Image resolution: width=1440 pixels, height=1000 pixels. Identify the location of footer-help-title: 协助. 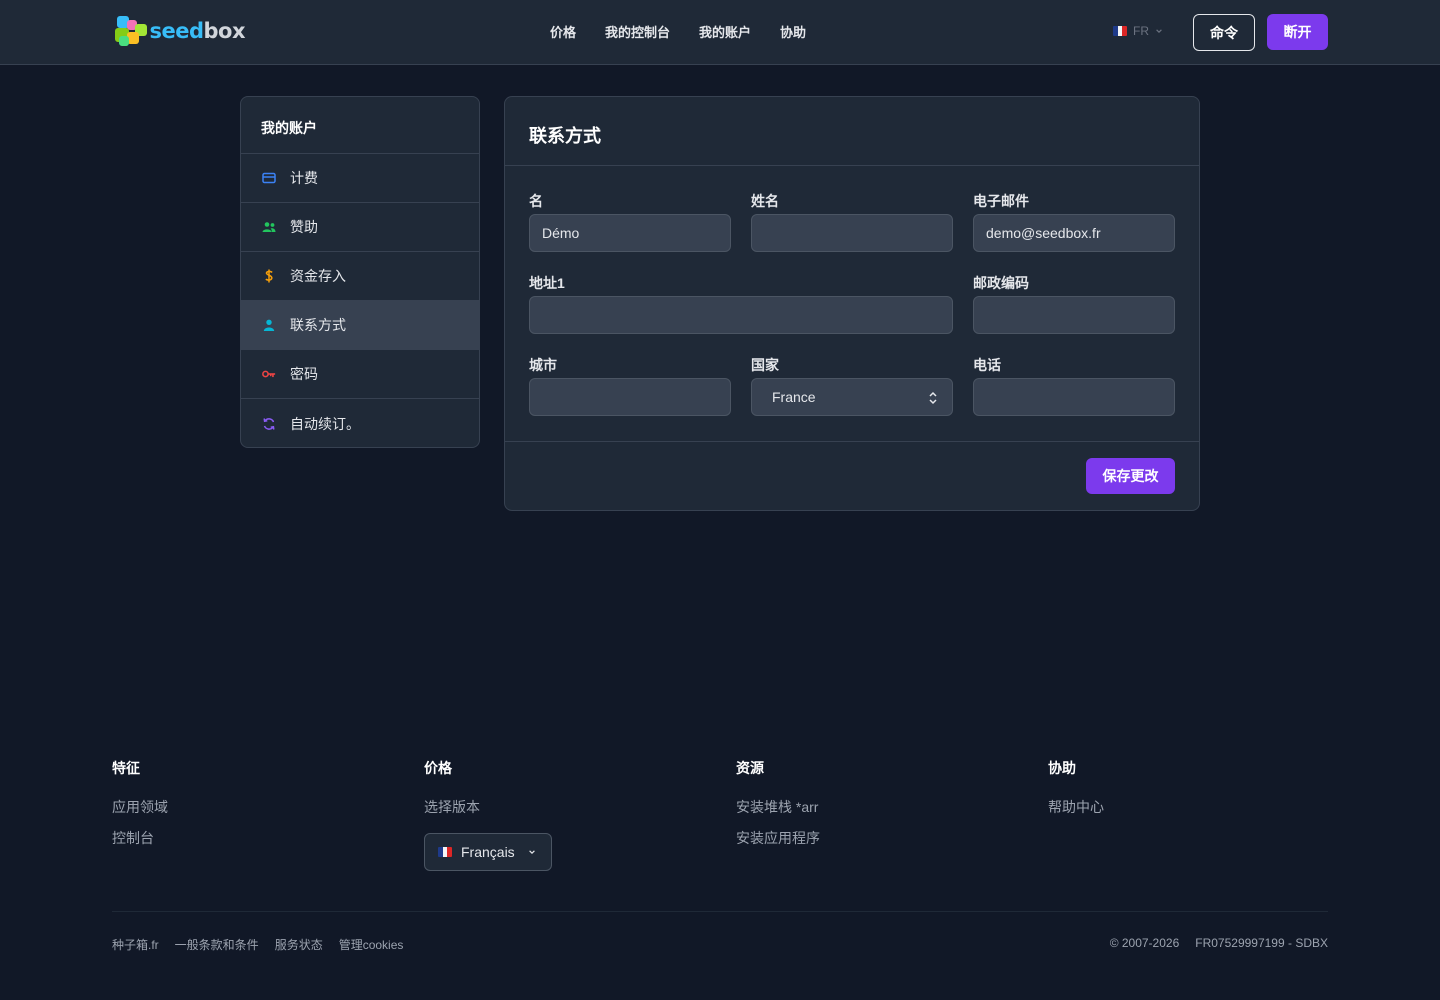
(1062, 768).